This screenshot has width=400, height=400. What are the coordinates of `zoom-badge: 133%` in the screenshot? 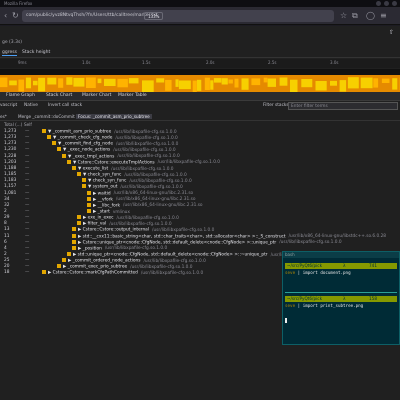 It's located at (154, 16).